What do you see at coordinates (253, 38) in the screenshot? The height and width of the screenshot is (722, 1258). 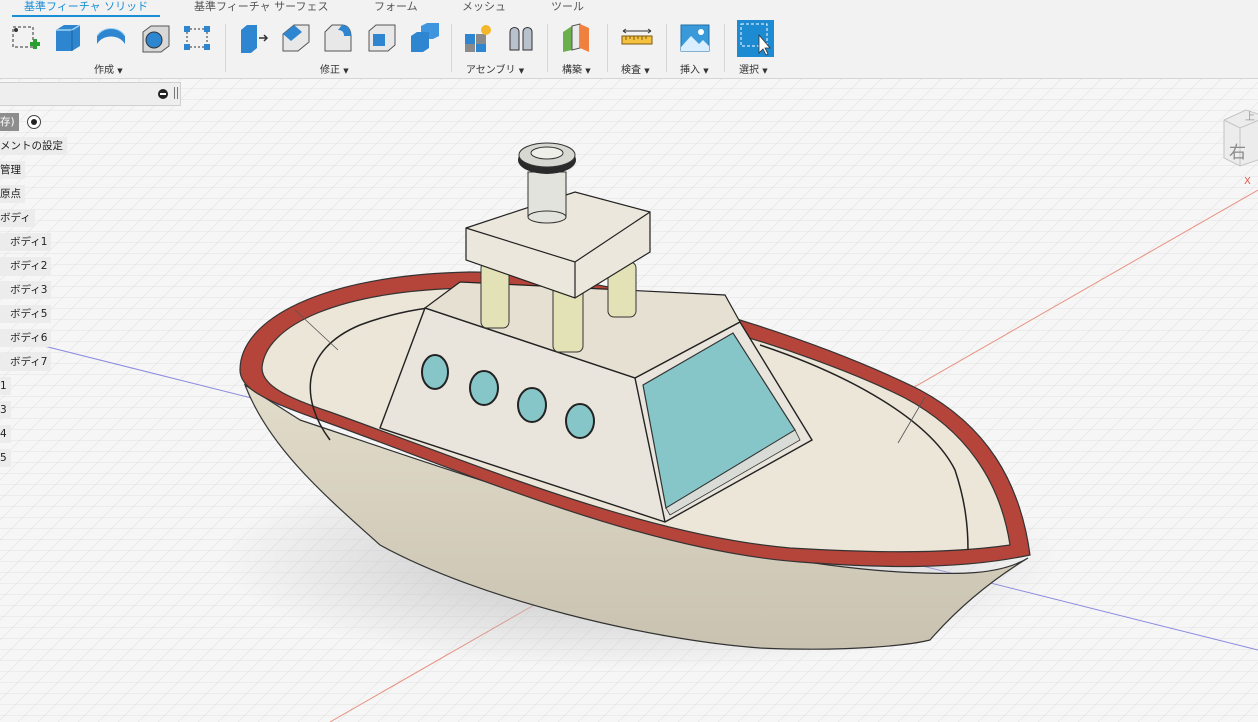 I see `press-pull-icon` at bounding box center [253, 38].